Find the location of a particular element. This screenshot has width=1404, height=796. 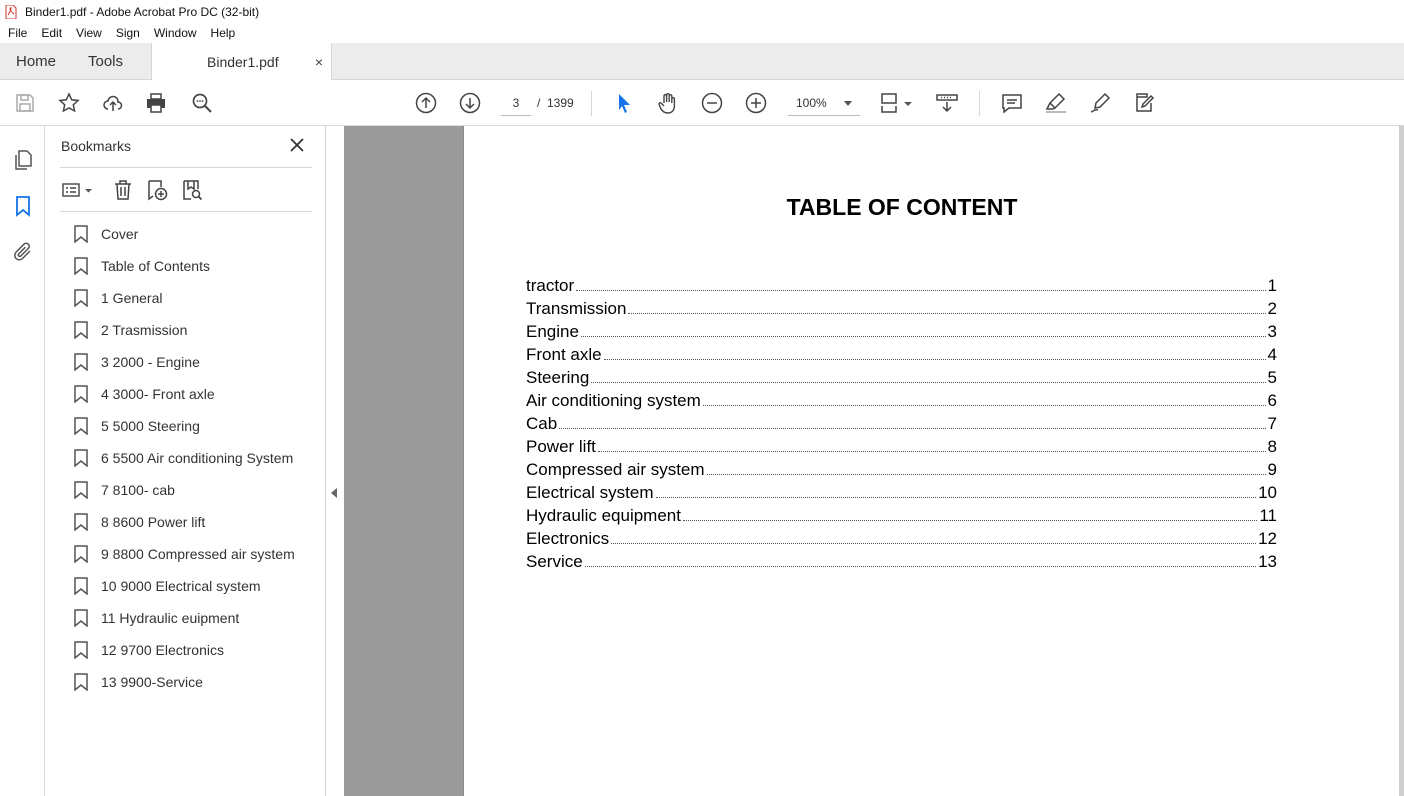

toc-label: Electronics is located at coordinates (568, 538).